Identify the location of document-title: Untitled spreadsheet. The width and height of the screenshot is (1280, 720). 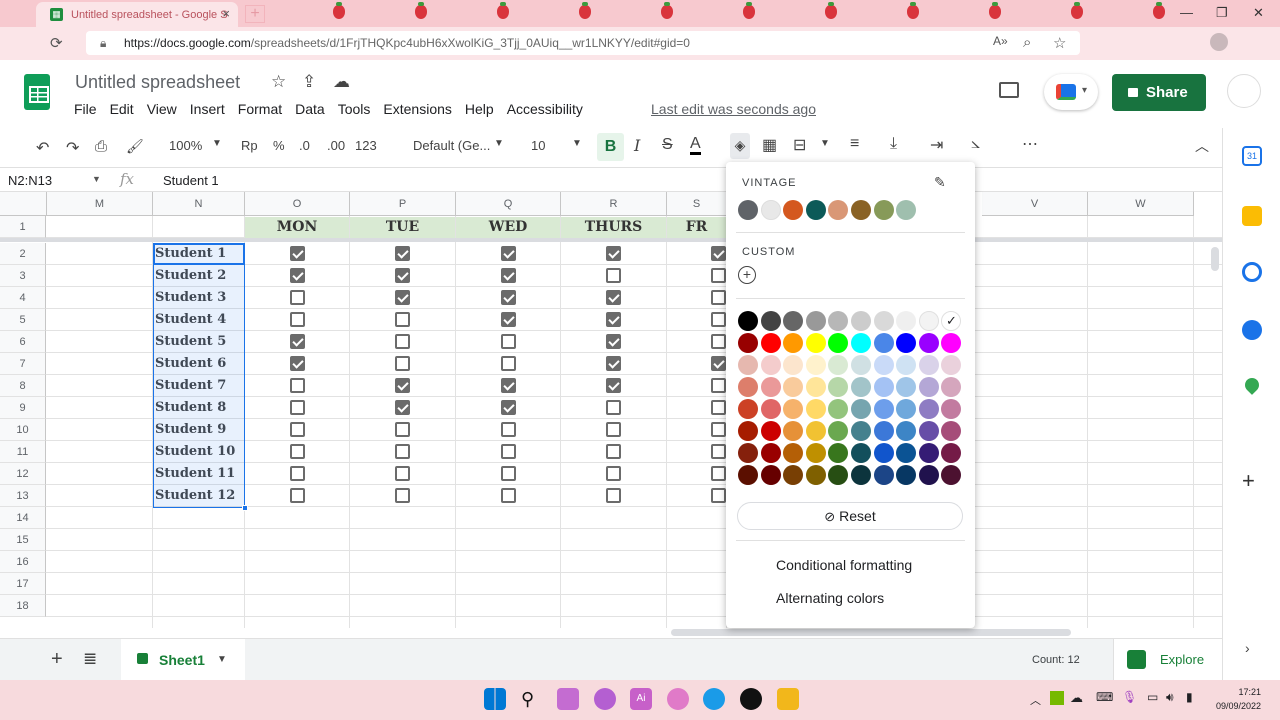
(157, 82).